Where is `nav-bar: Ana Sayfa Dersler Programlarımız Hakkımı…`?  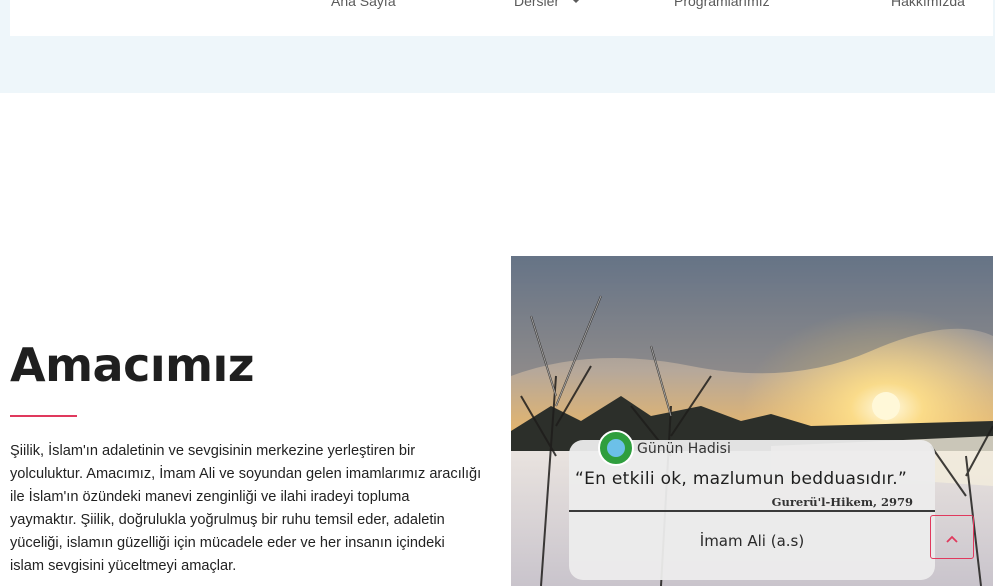 nav-bar: Ana Sayfa Dersler Programlarımız Hakkımı… is located at coordinates (501, 18).